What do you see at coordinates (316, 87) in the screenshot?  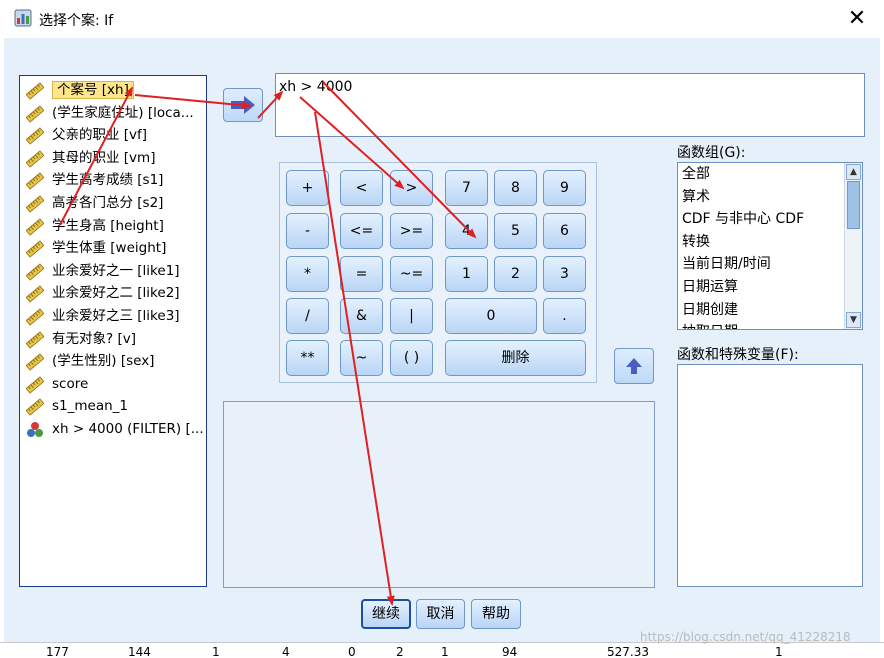 I see `expression-text: xh > 4000` at bounding box center [316, 87].